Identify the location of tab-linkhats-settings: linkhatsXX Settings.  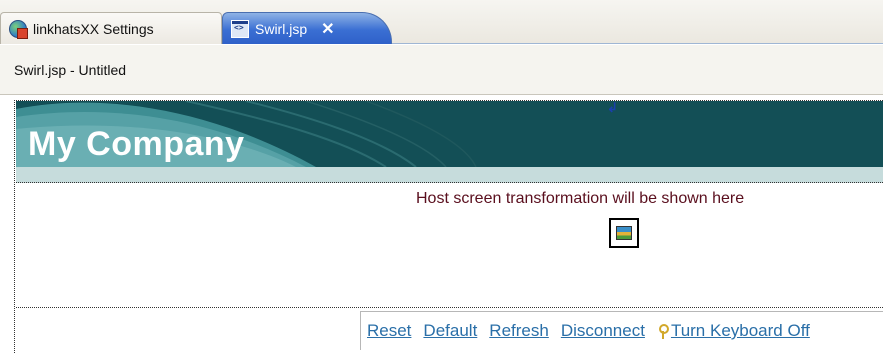
(111, 28).